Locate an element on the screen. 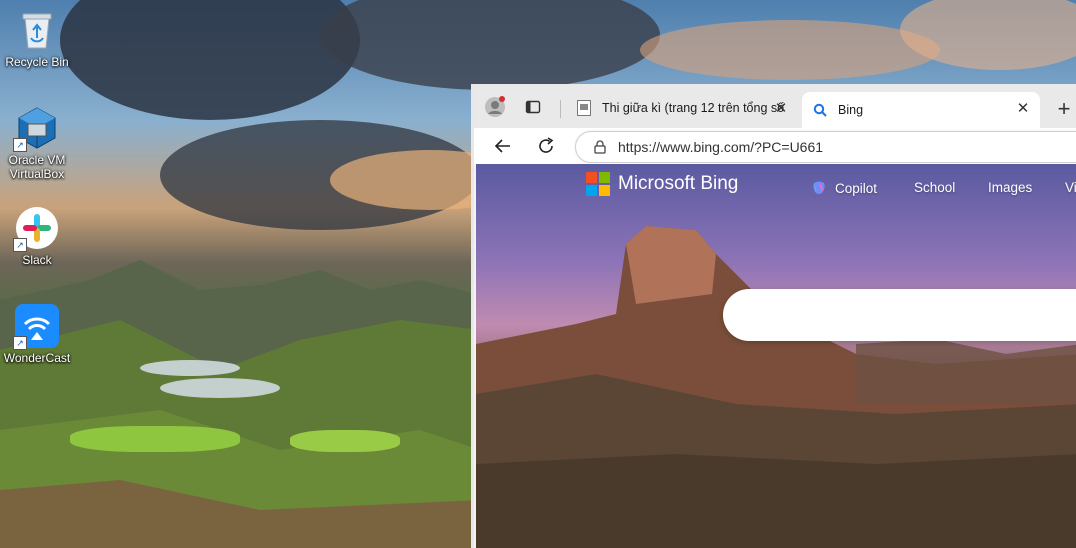 The image size is (1076, 548). tab-thi-giua-ki: Thi giữa kì (trang 12 trên tổng số ✕ is located at coordinates (682, 108).